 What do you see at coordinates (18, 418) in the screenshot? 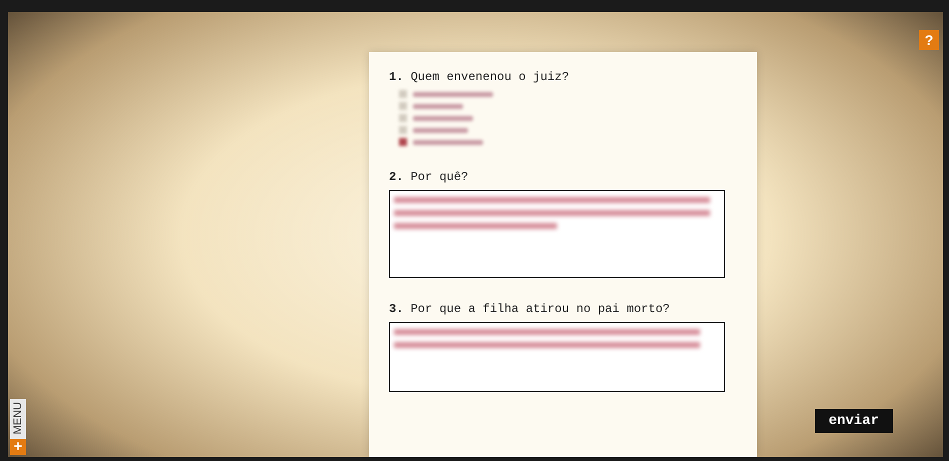
I see `menu-label: MENU` at bounding box center [18, 418].